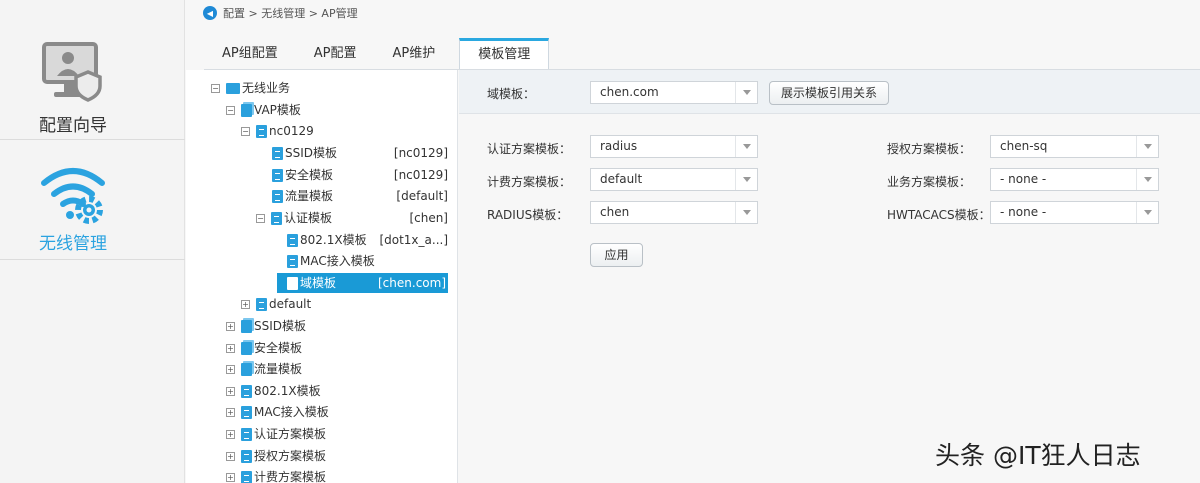 This screenshot has height=483, width=1200. Describe the element at coordinates (73, 196) in the screenshot. I see `wifi-gear-icon` at that location.